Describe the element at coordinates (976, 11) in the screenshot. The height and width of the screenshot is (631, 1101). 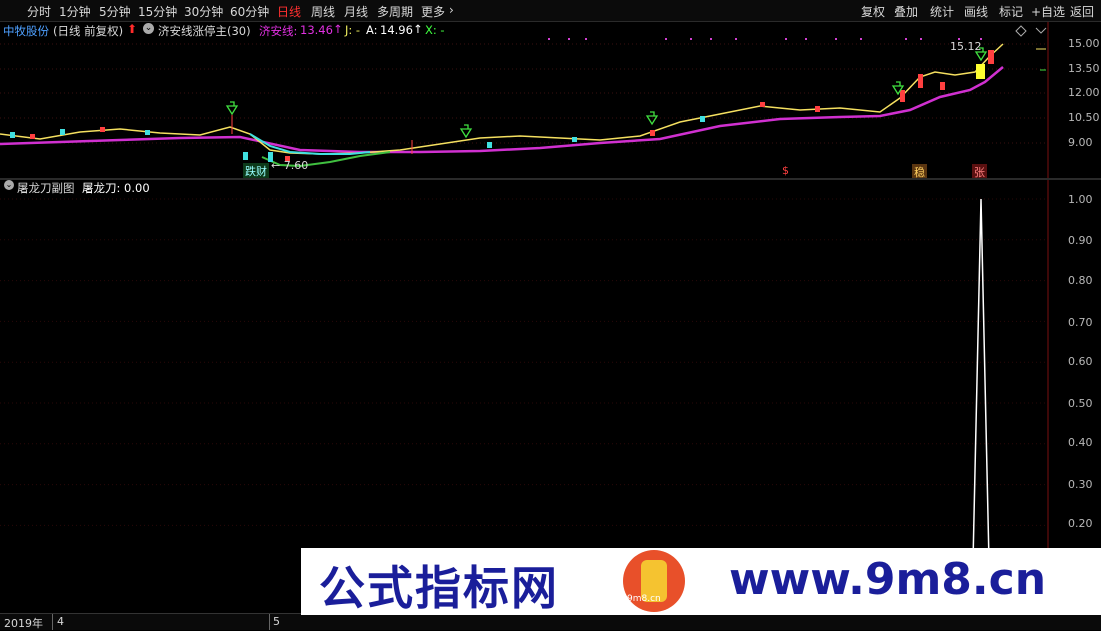
I see `draw-line-button: 画线` at that location.